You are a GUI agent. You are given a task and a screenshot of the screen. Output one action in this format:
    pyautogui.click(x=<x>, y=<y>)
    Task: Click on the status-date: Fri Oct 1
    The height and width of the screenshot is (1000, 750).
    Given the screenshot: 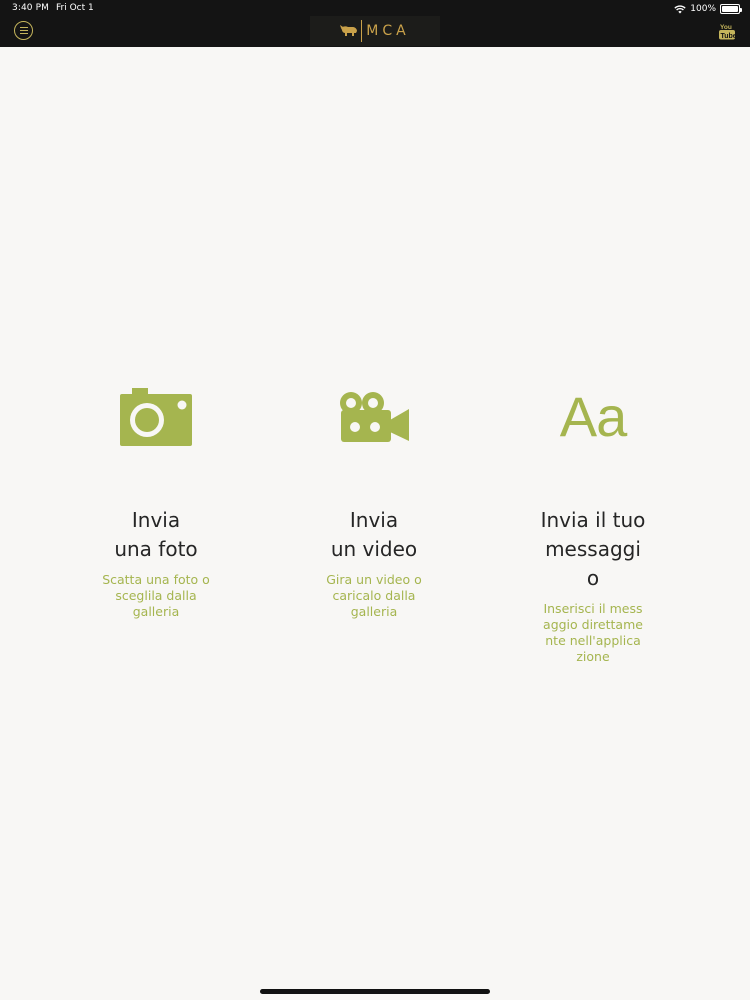 What is the action you would take?
    pyautogui.click(x=75, y=8)
    